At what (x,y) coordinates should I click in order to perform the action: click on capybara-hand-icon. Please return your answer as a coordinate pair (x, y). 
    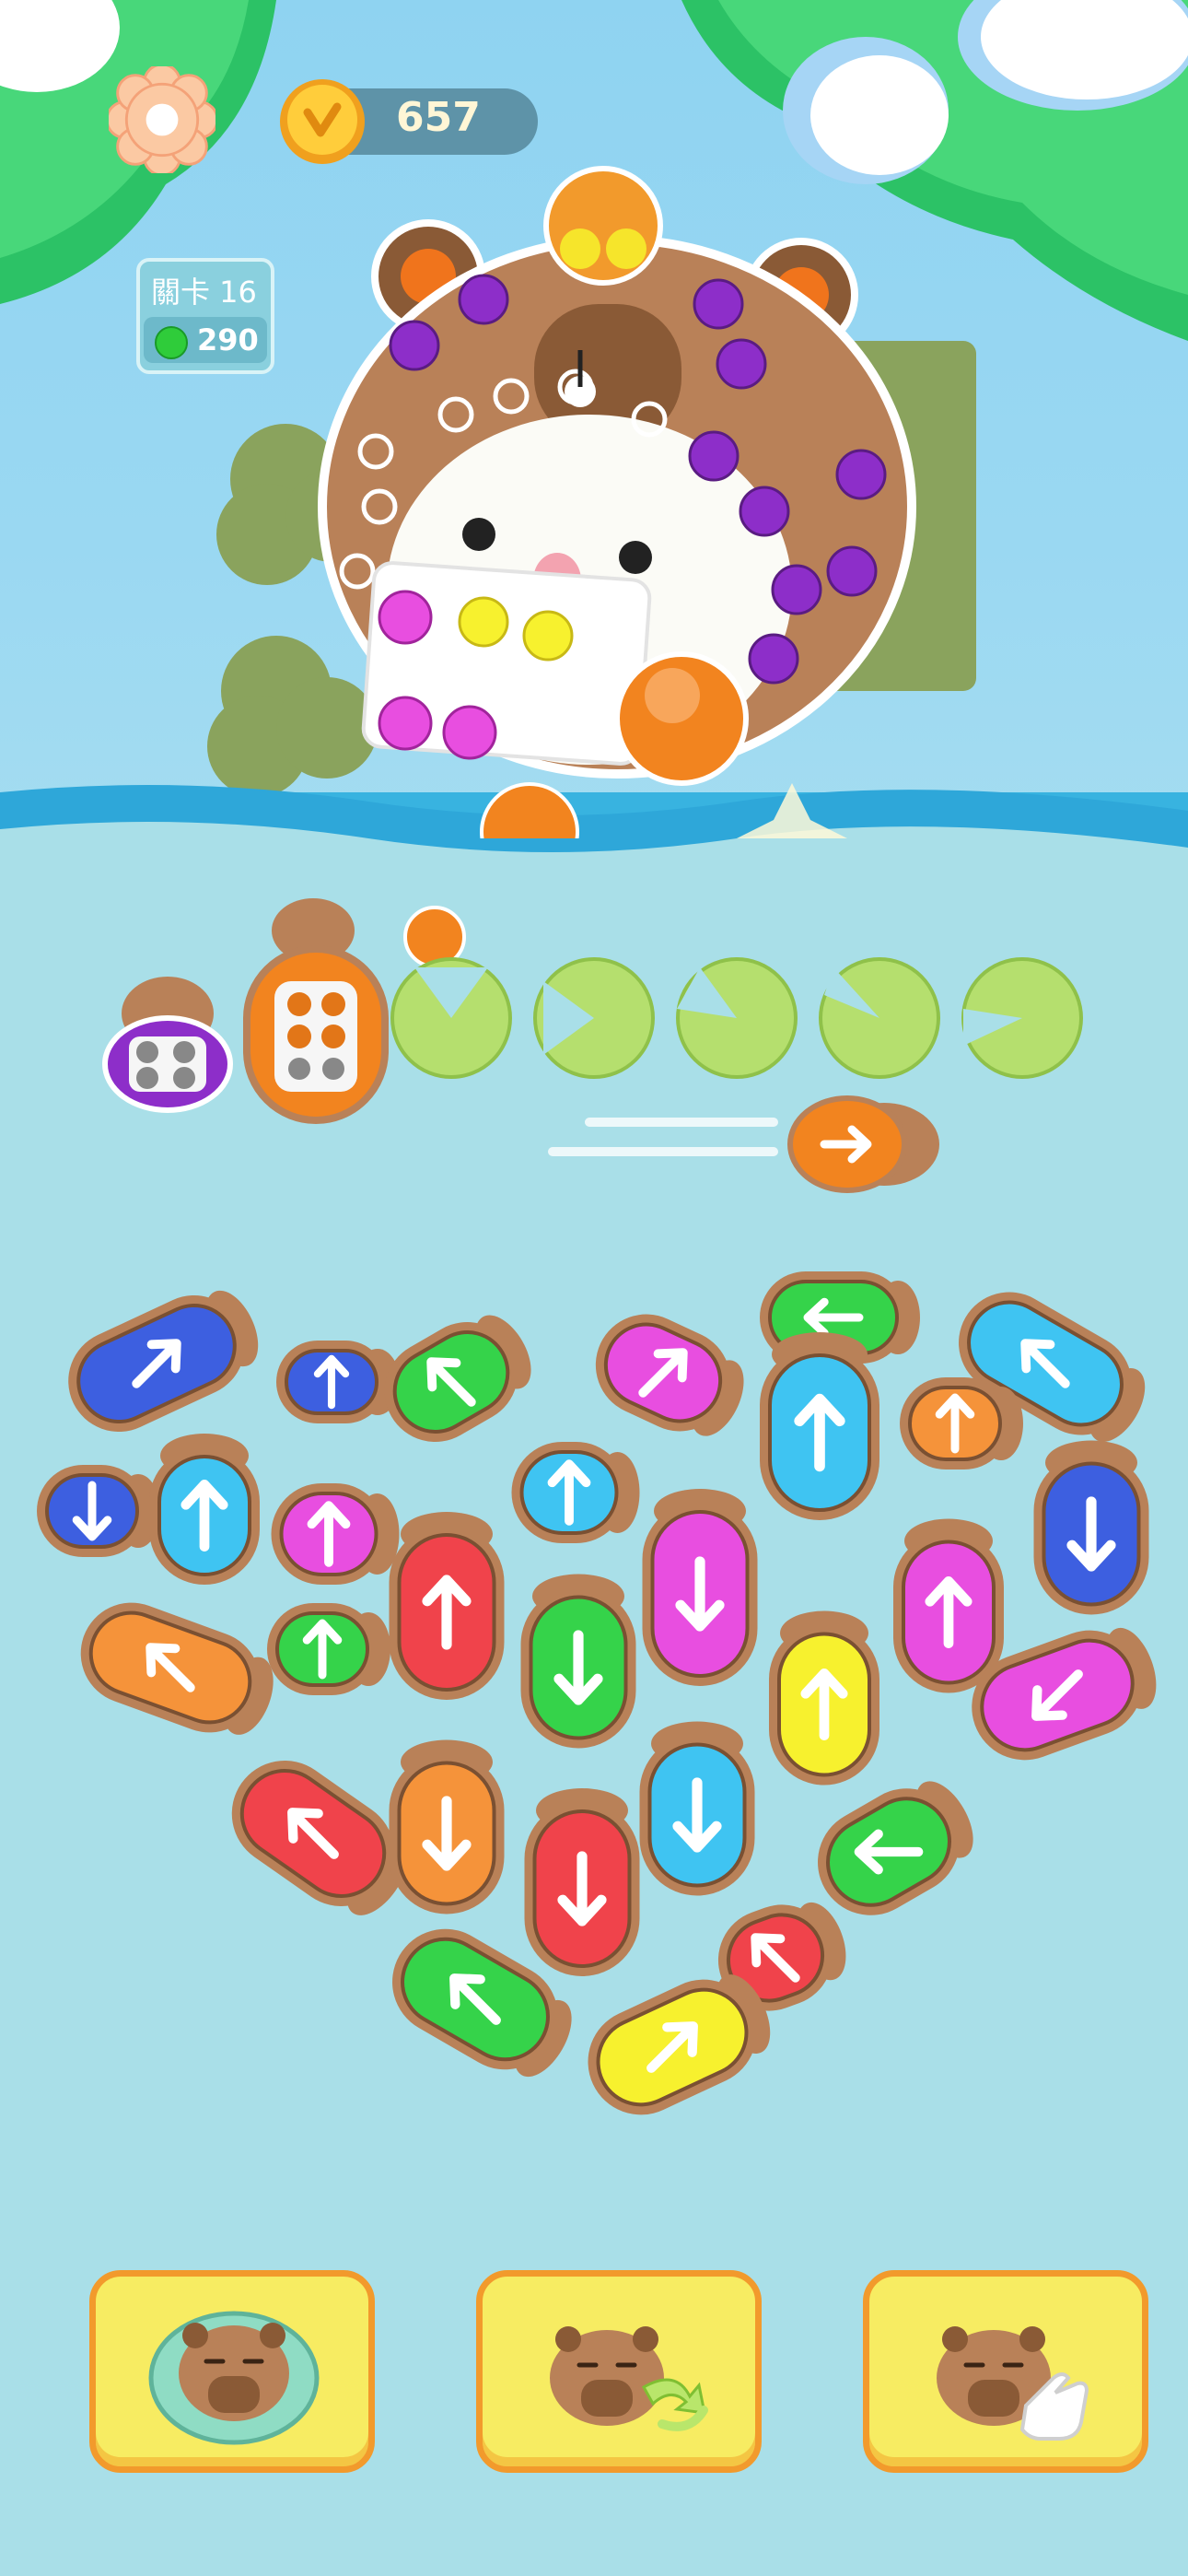
    Looking at the image, I should click on (1013, 2383).